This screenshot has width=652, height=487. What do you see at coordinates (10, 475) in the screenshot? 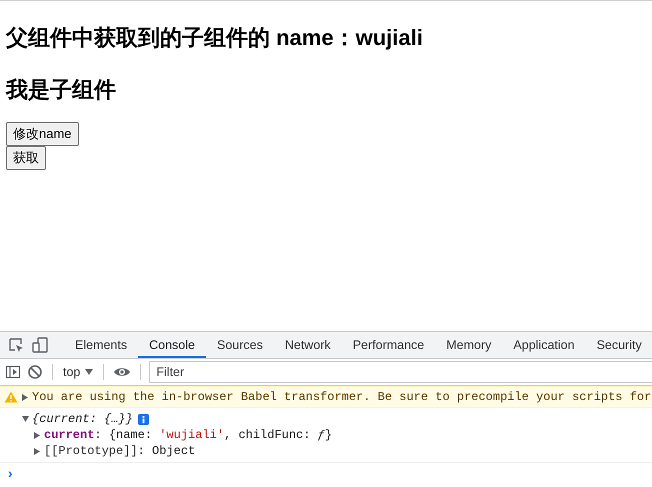
I see `prompt-icon: ›` at bounding box center [10, 475].